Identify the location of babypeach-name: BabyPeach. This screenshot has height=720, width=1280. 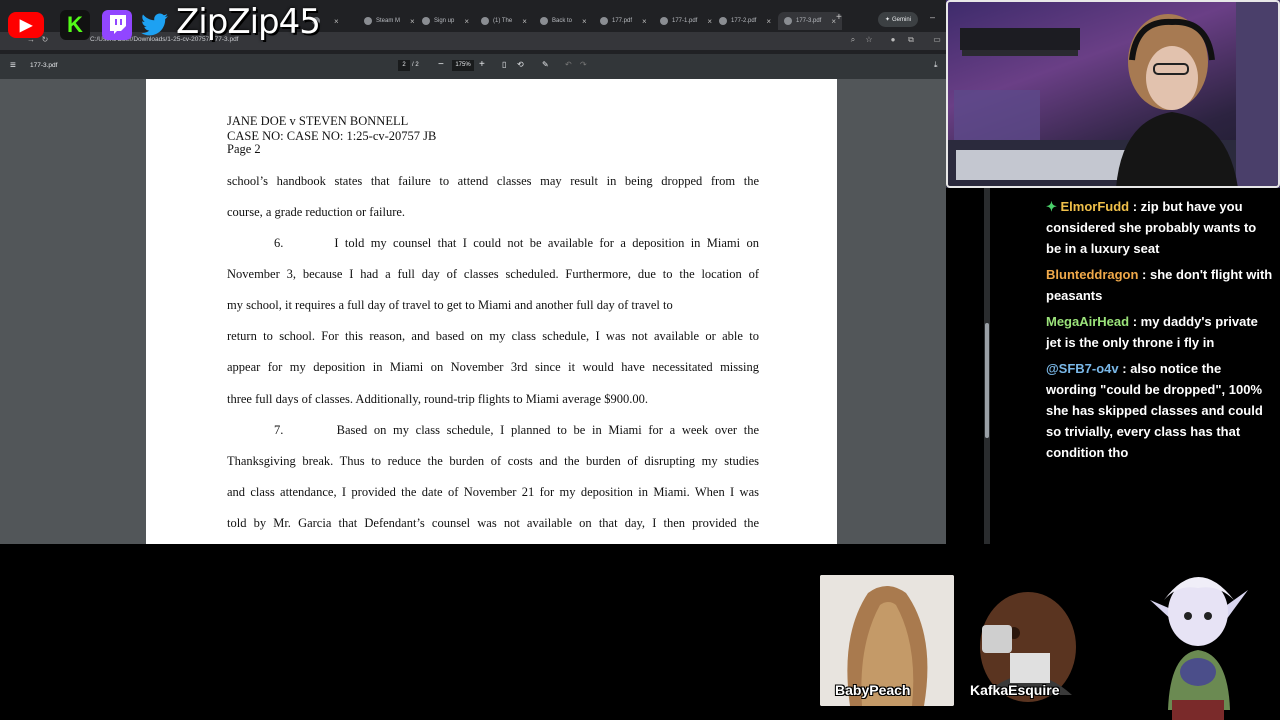
(873, 690).